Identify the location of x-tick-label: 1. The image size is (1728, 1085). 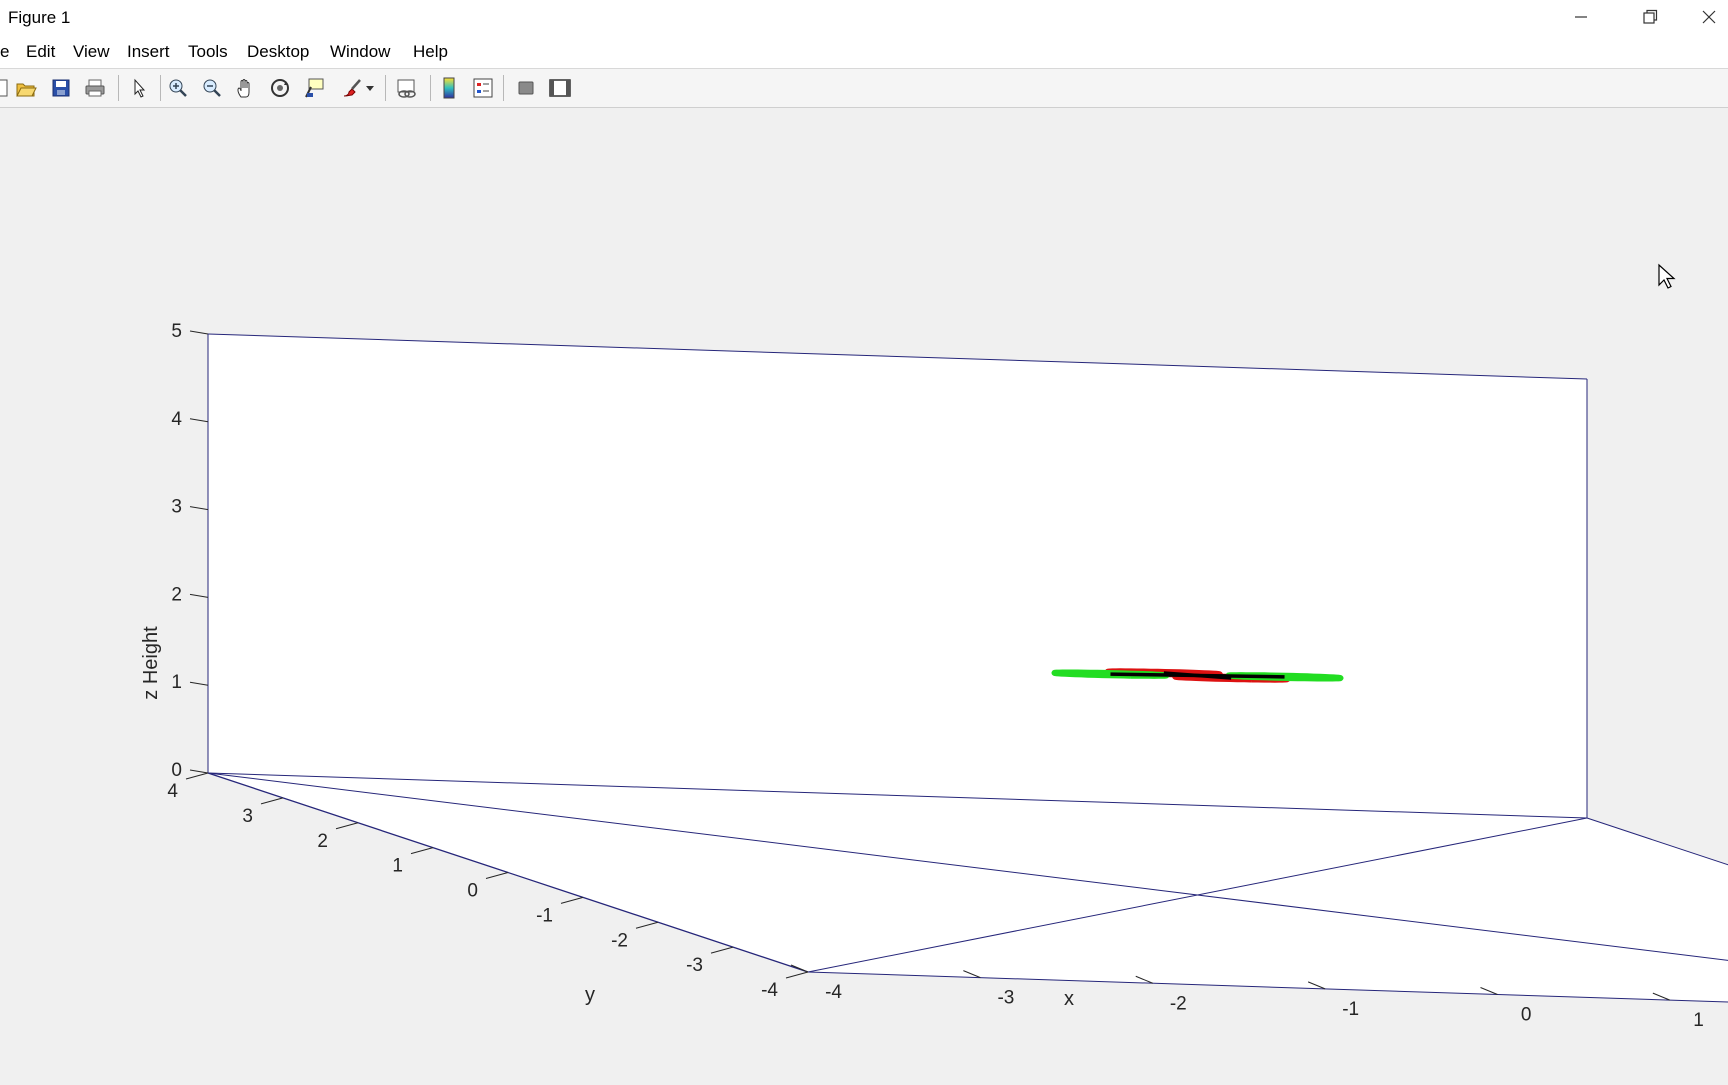
(1698, 1020).